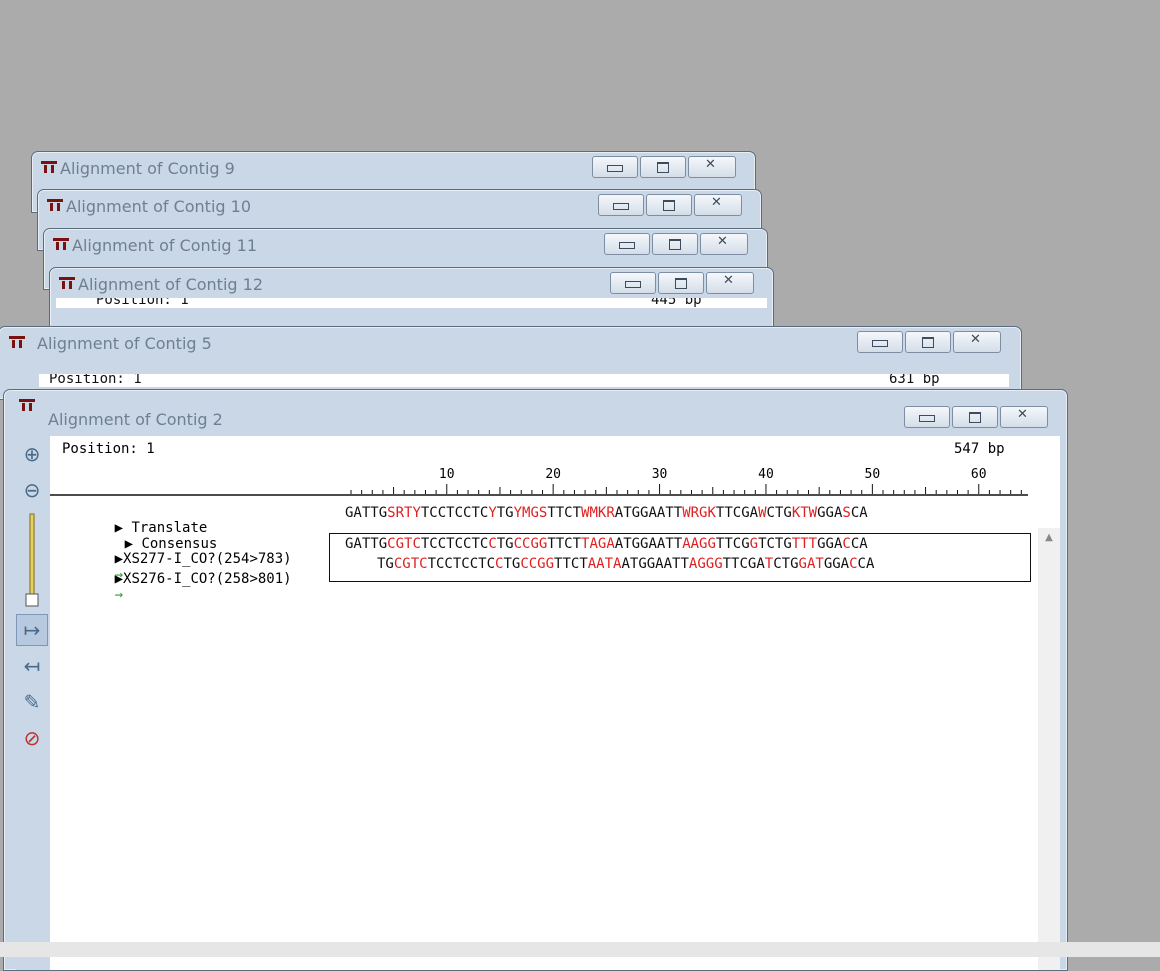  I want to click on sequence-segment: TAGA, so click(598, 544).